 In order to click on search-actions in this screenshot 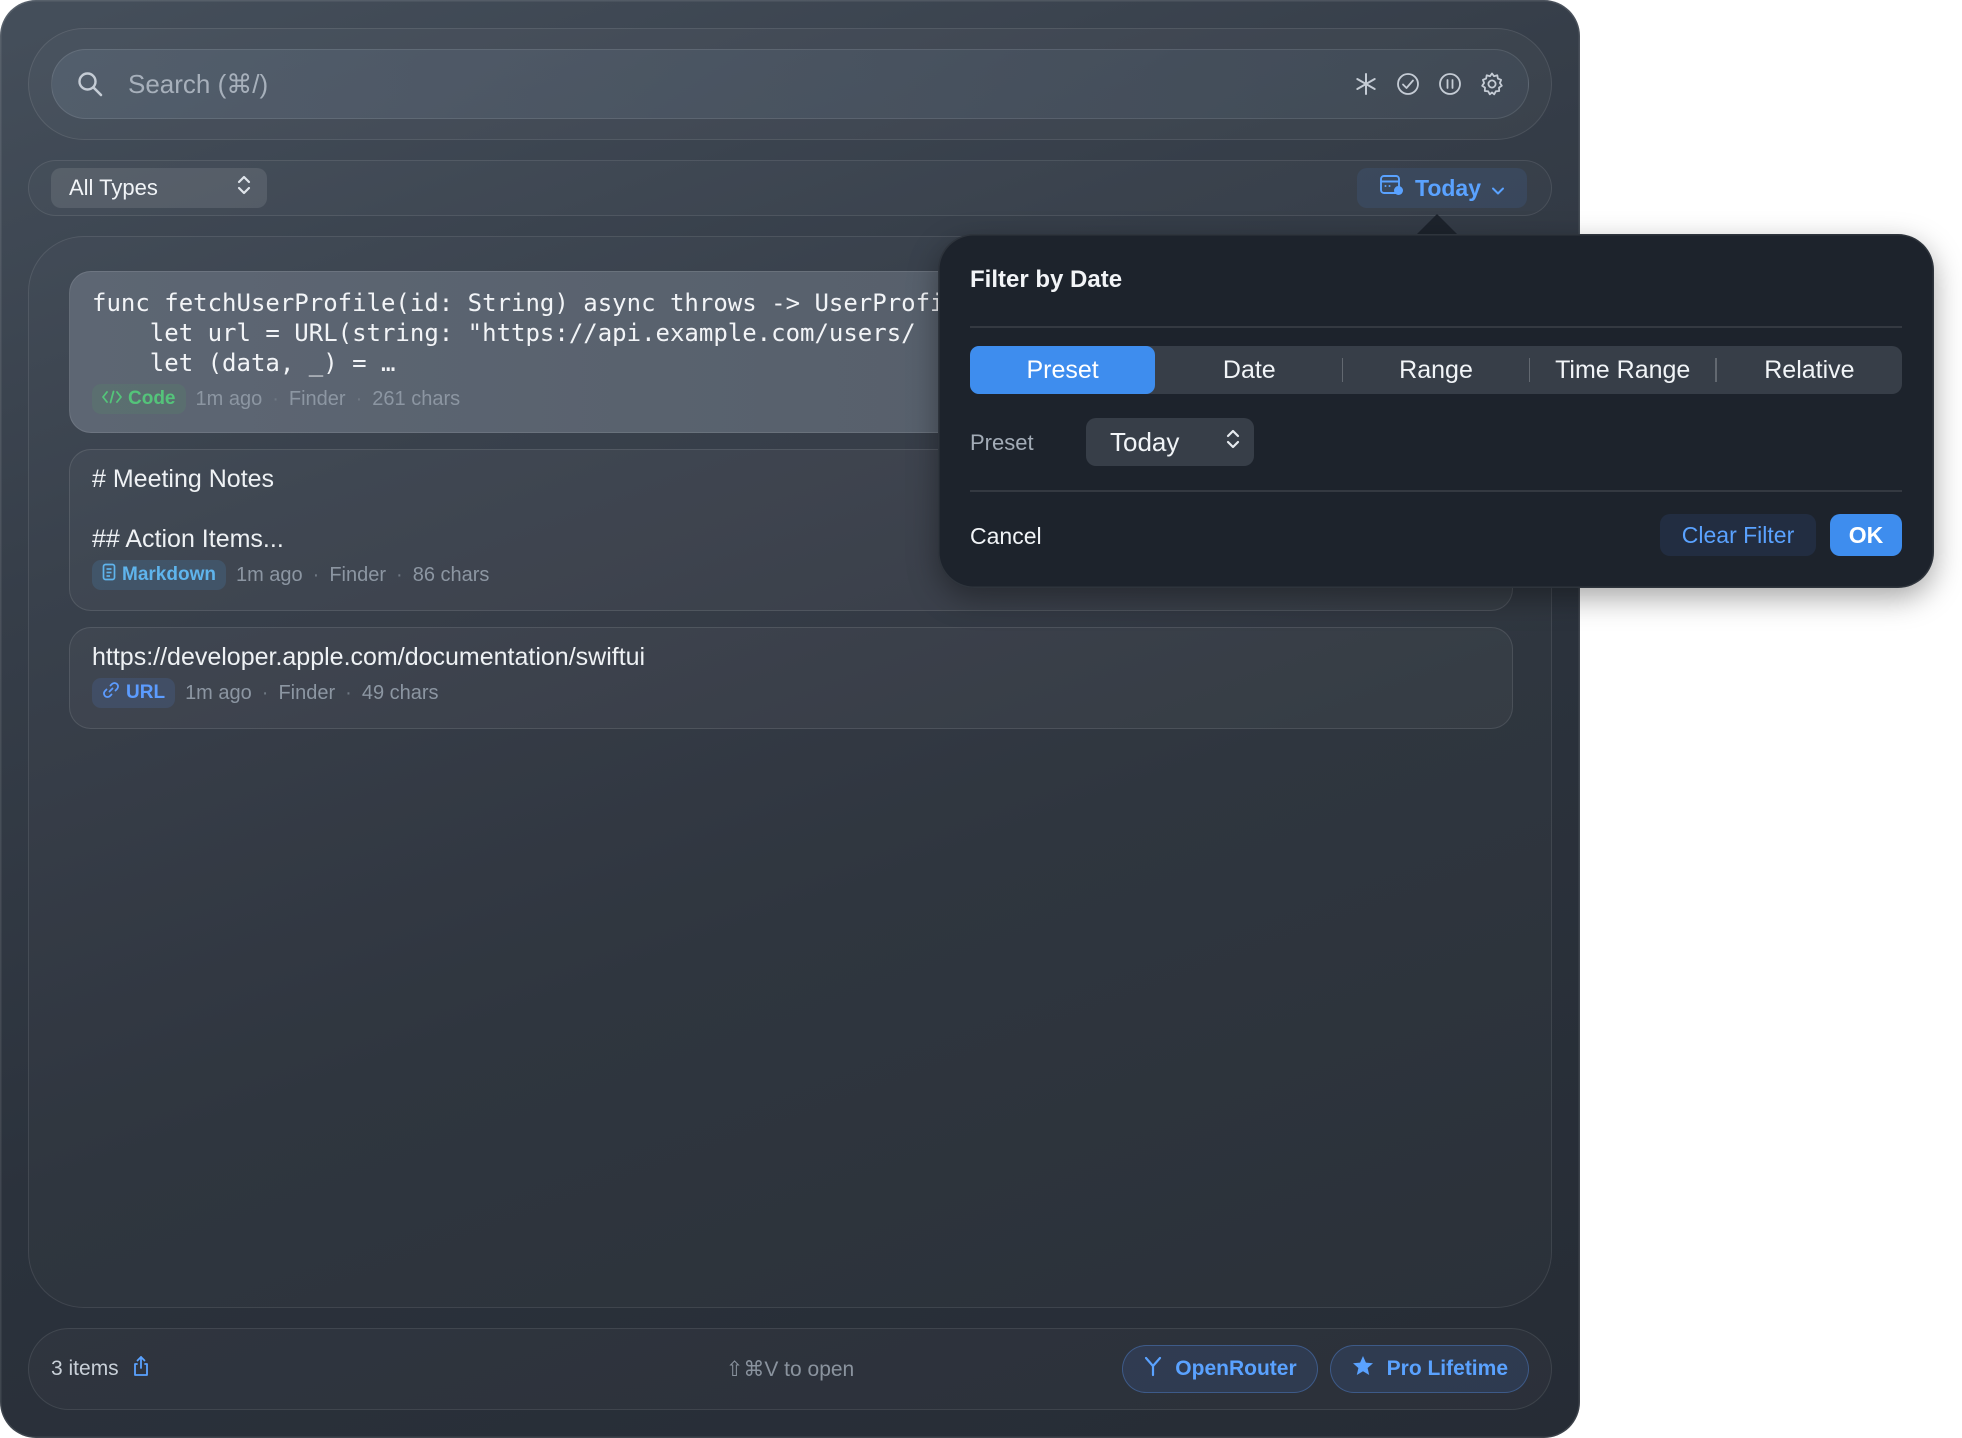, I will do `click(1440, 84)`.